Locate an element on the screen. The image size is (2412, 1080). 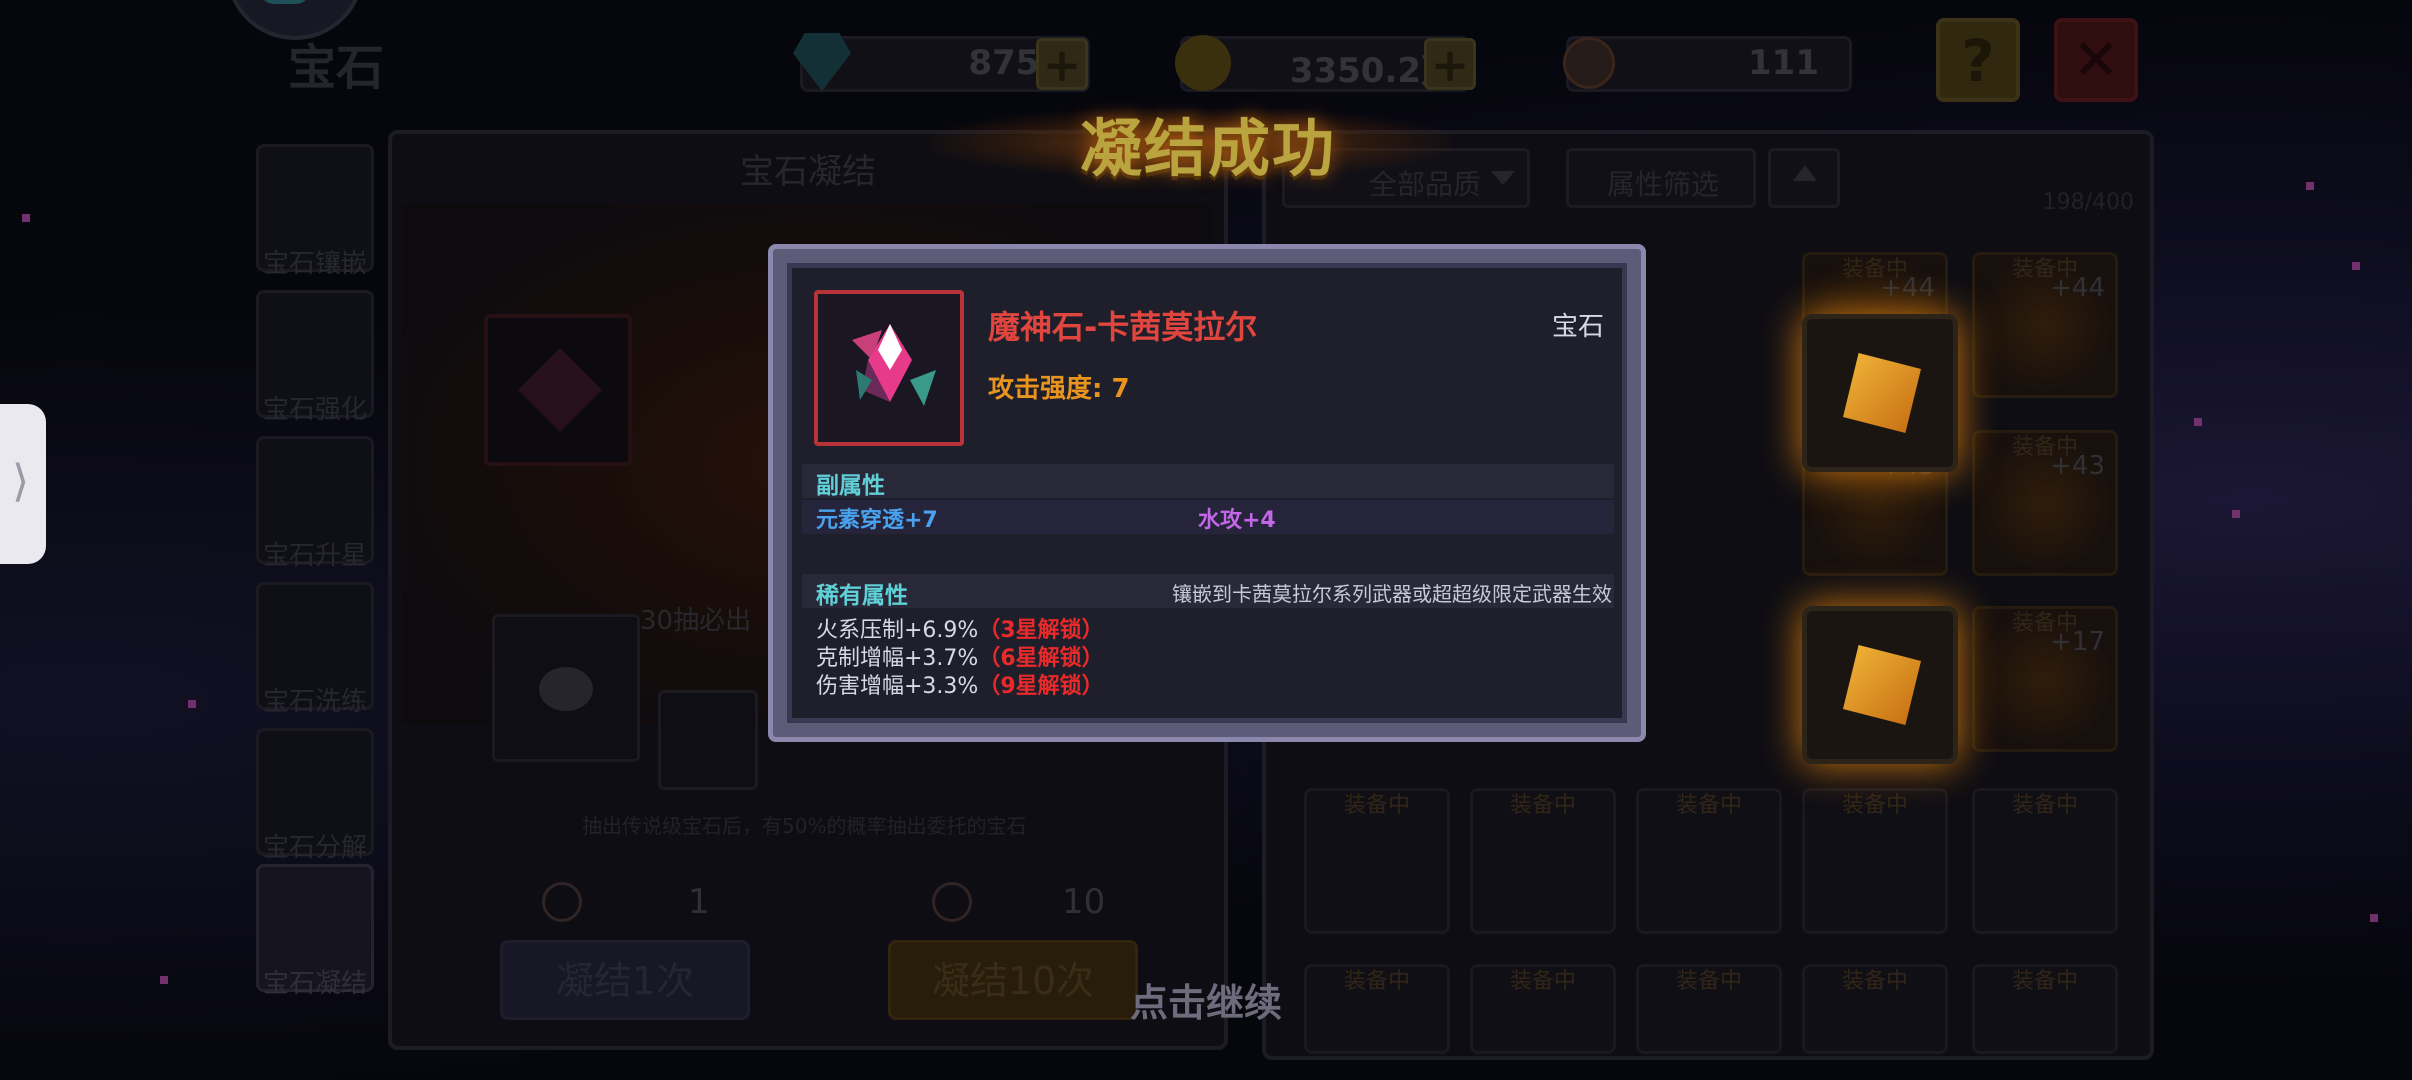
item-type: 宝石 is located at coordinates (1577, 327).